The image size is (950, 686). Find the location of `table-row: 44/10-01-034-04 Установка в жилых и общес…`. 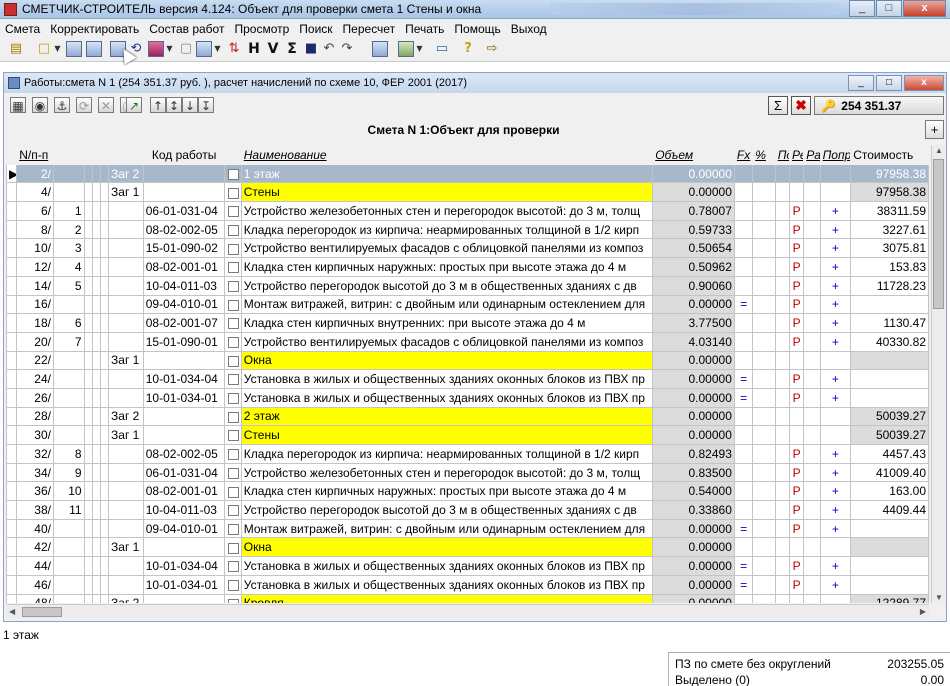

table-row: 44/10-01-034-04 Установка в жилых и общес… is located at coordinates (467, 566).